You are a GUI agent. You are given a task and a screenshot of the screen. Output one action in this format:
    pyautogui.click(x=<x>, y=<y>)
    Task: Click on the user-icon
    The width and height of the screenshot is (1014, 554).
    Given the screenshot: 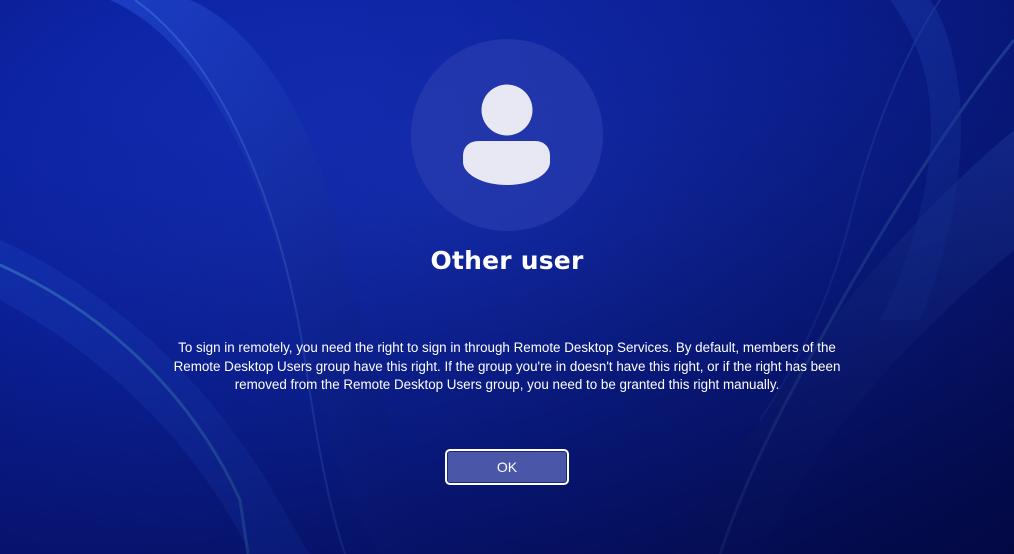 What is the action you would take?
    pyautogui.click(x=506, y=134)
    